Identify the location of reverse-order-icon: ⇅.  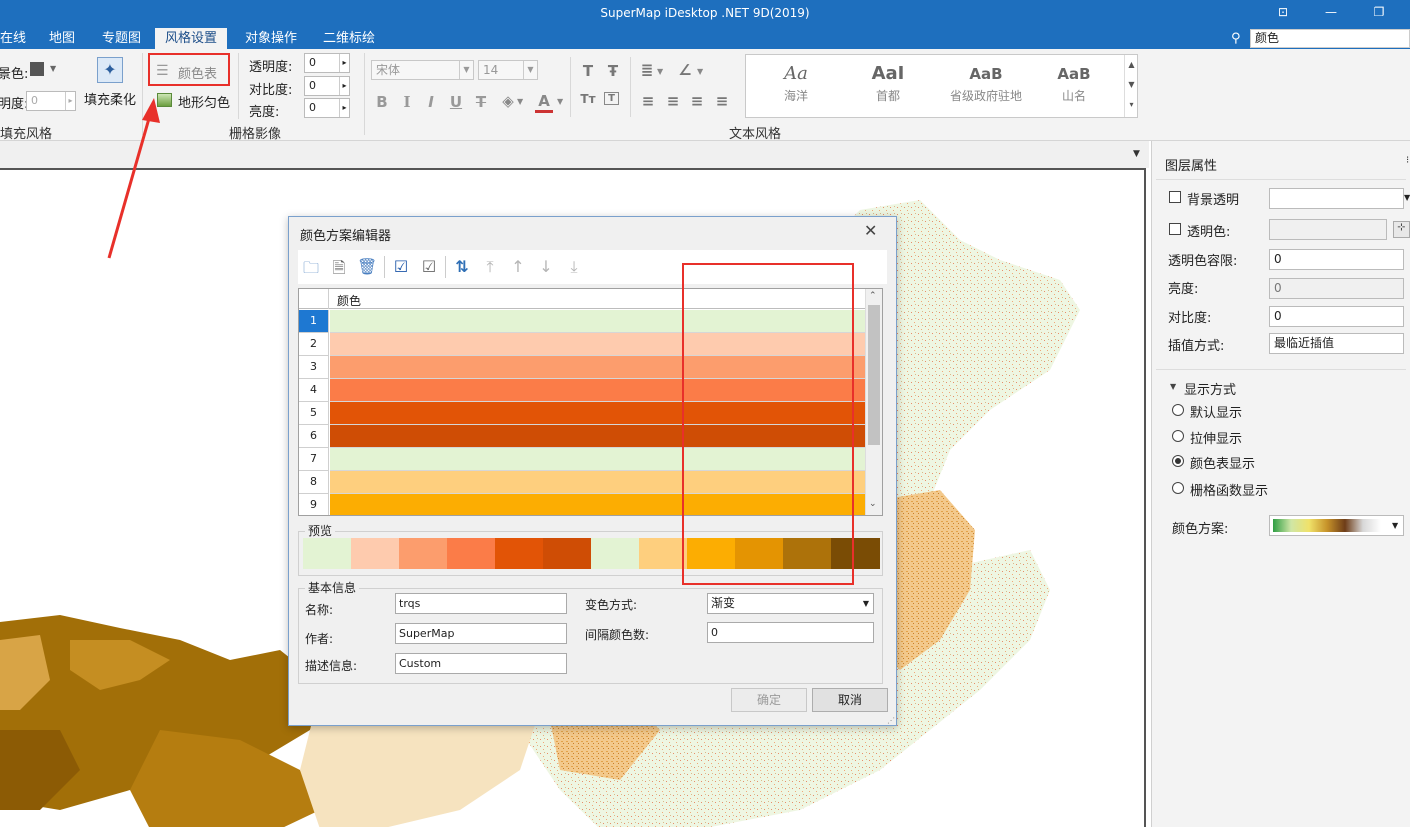
(462, 266).